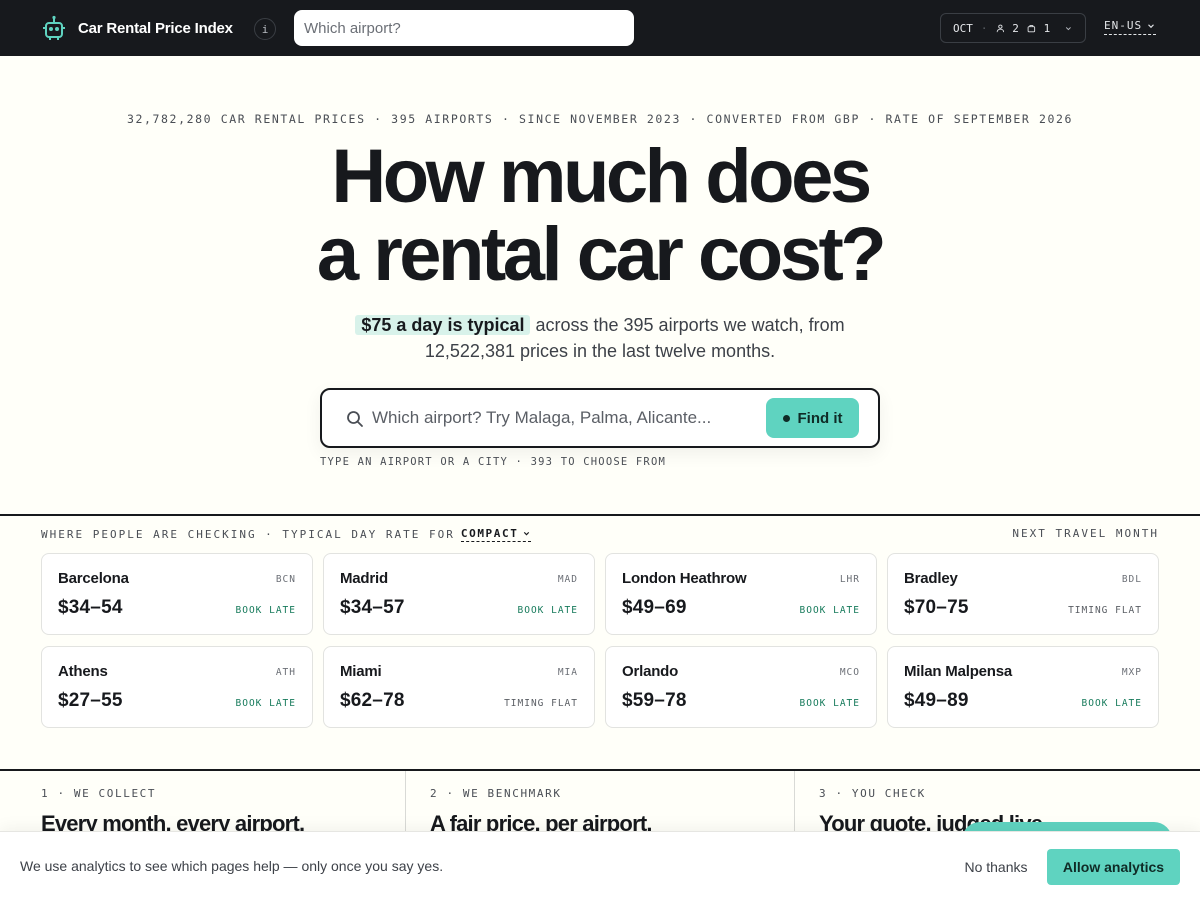 This screenshot has height=900, width=1200. Describe the element at coordinates (155, 28) in the screenshot. I see `brand-name: Car Rental Price Index` at that location.